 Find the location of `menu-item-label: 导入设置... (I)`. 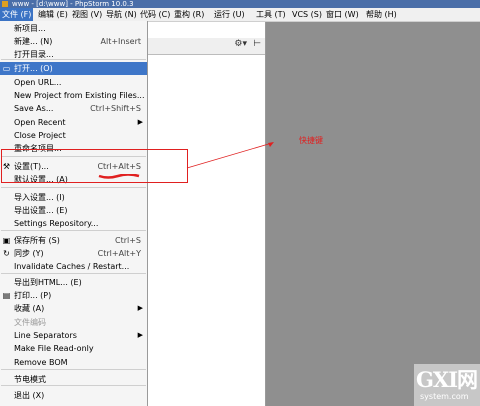

menu-item-label: 导入设置... (I) is located at coordinates (39, 197).